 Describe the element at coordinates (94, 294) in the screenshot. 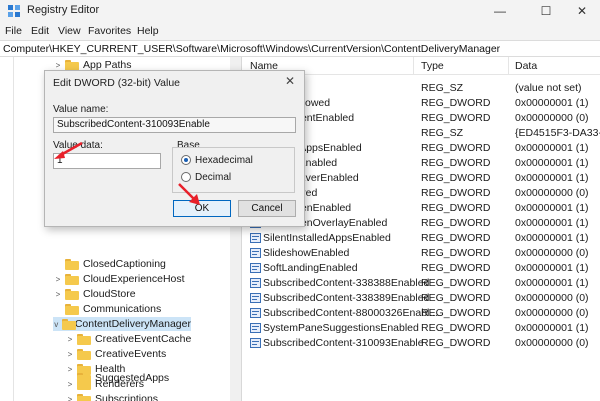

I see `tree-item-cloudstore: > CloudStore` at that location.